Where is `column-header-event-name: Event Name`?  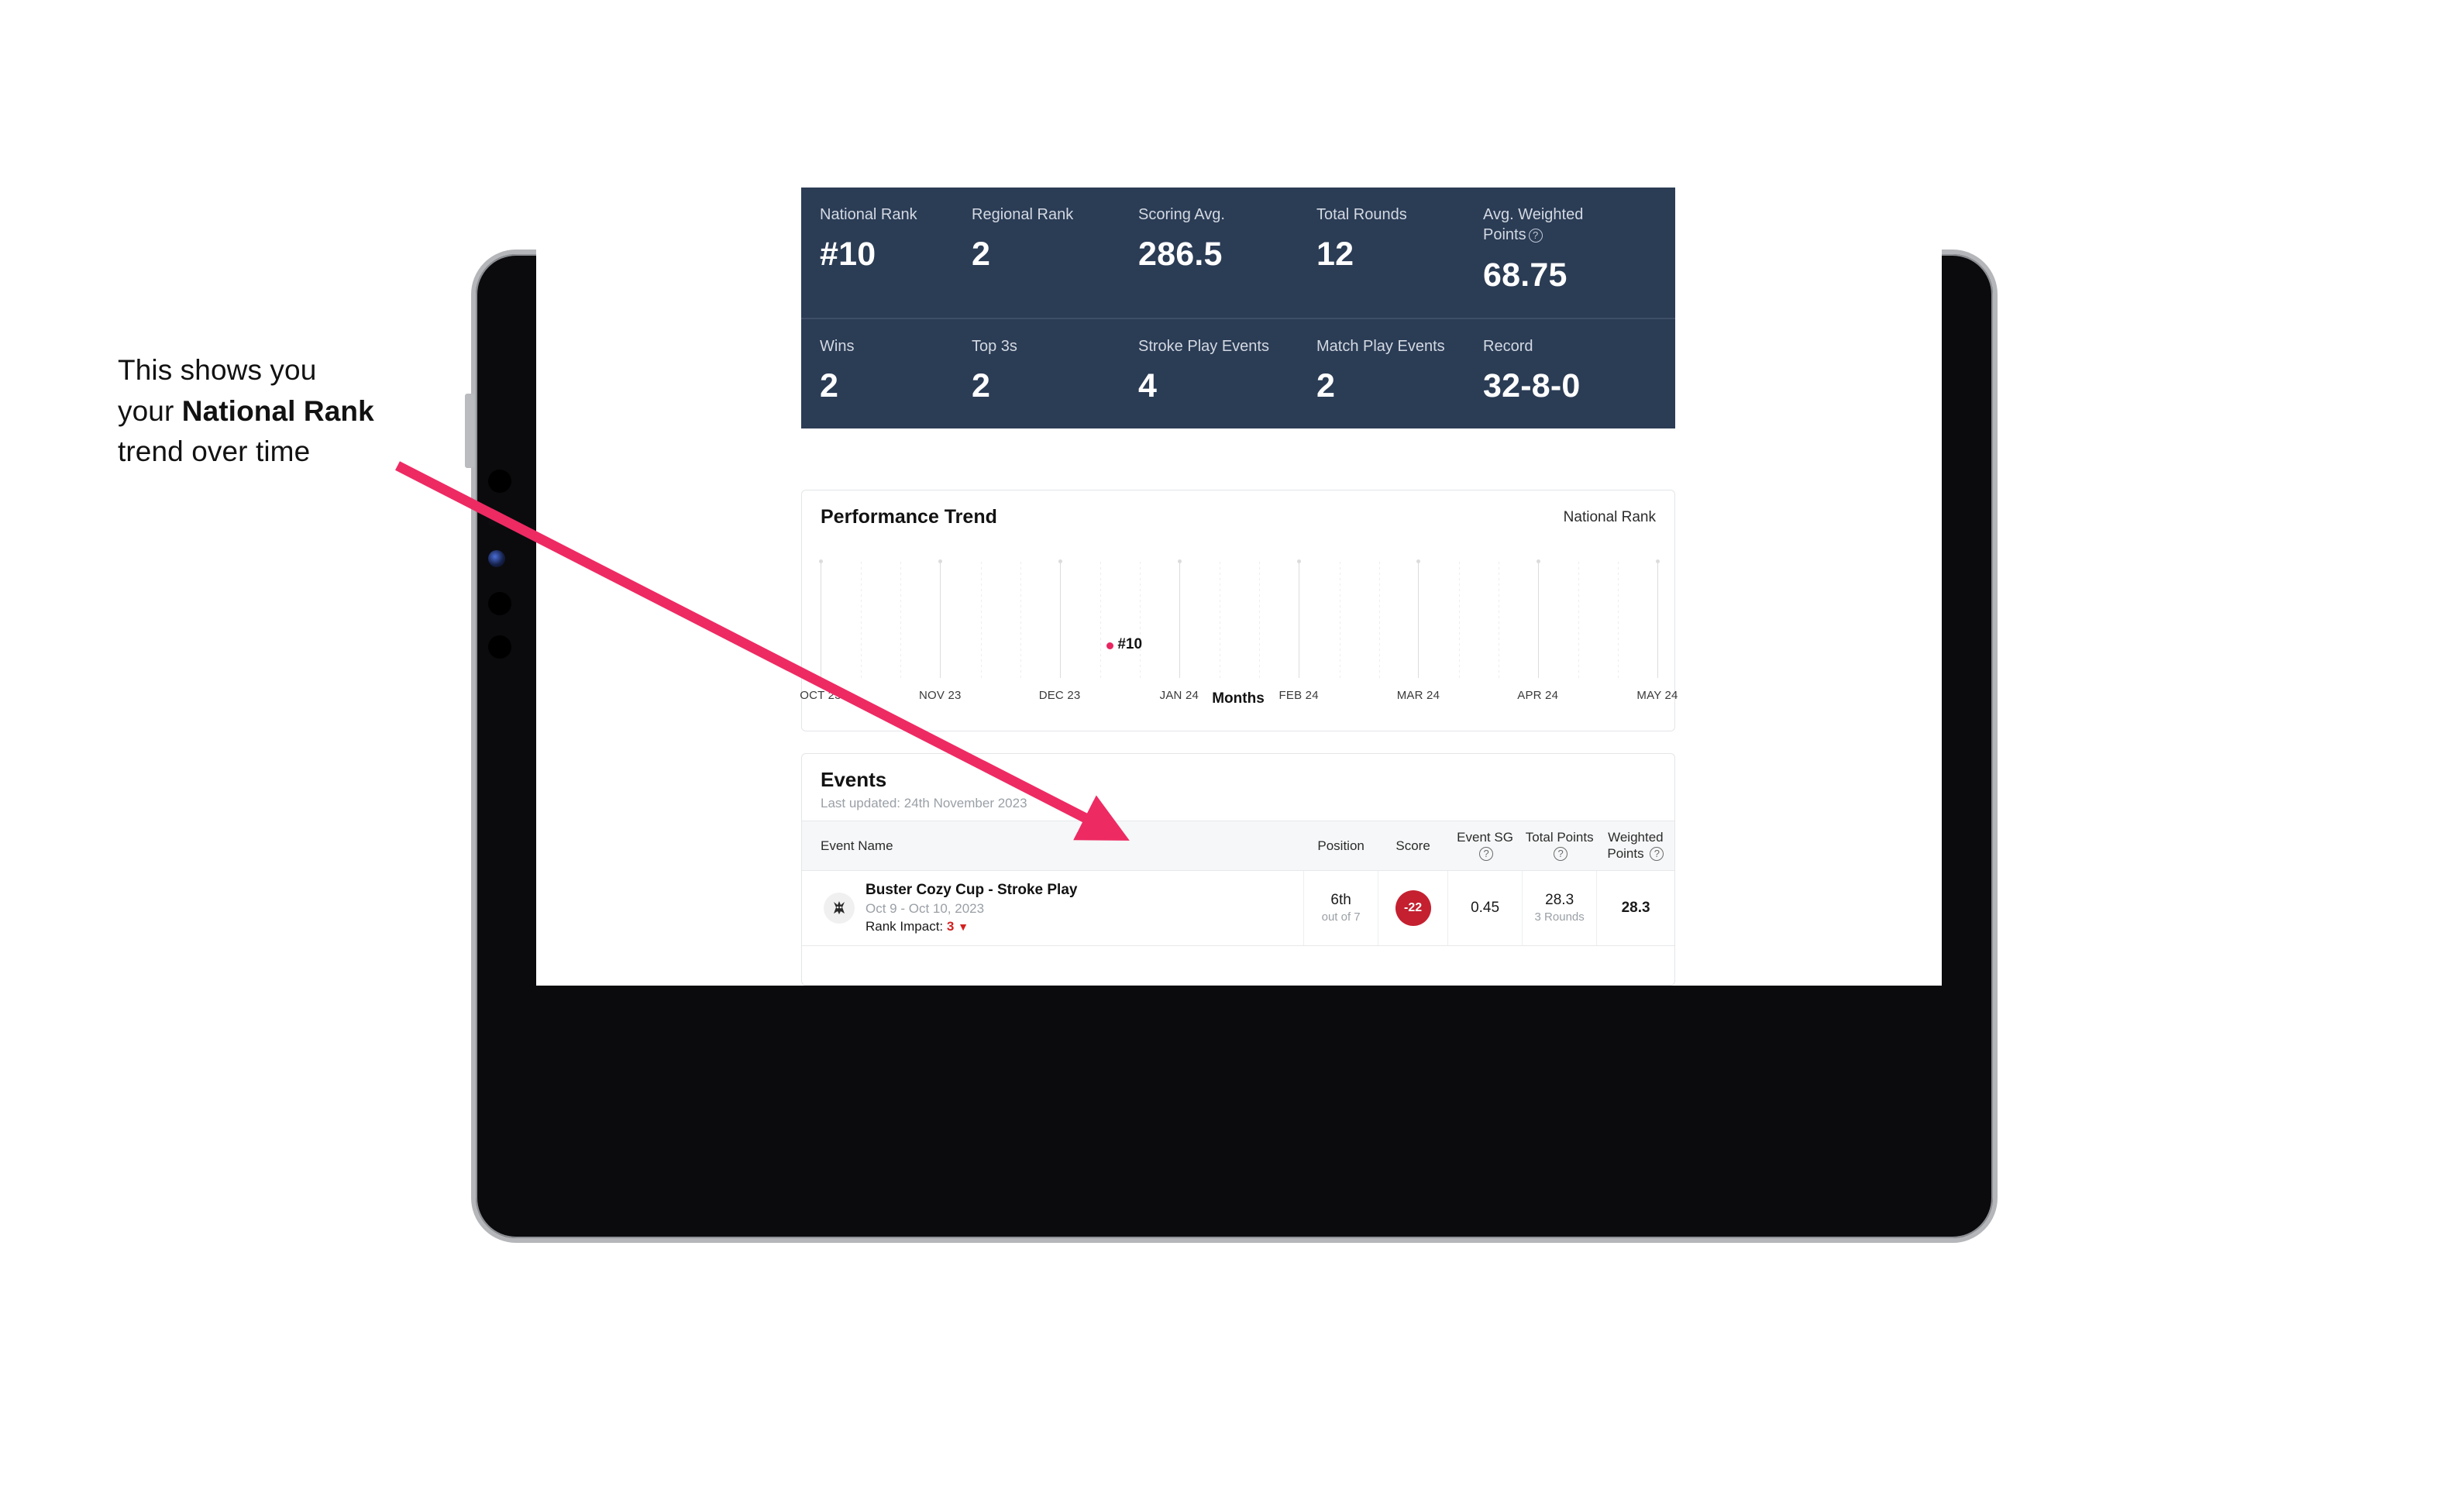 column-header-event-name: Event Name is located at coordinates (1053, 846).